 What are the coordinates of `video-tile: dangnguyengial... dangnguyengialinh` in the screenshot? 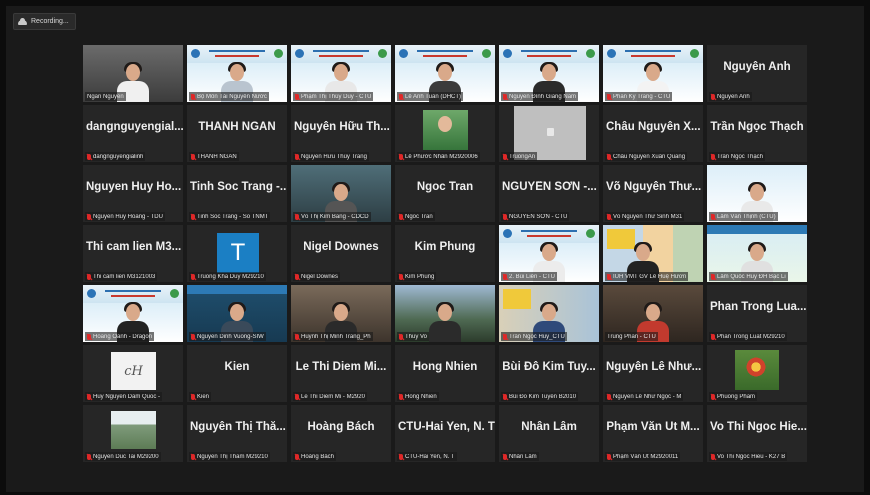 It's located at (133, 133).